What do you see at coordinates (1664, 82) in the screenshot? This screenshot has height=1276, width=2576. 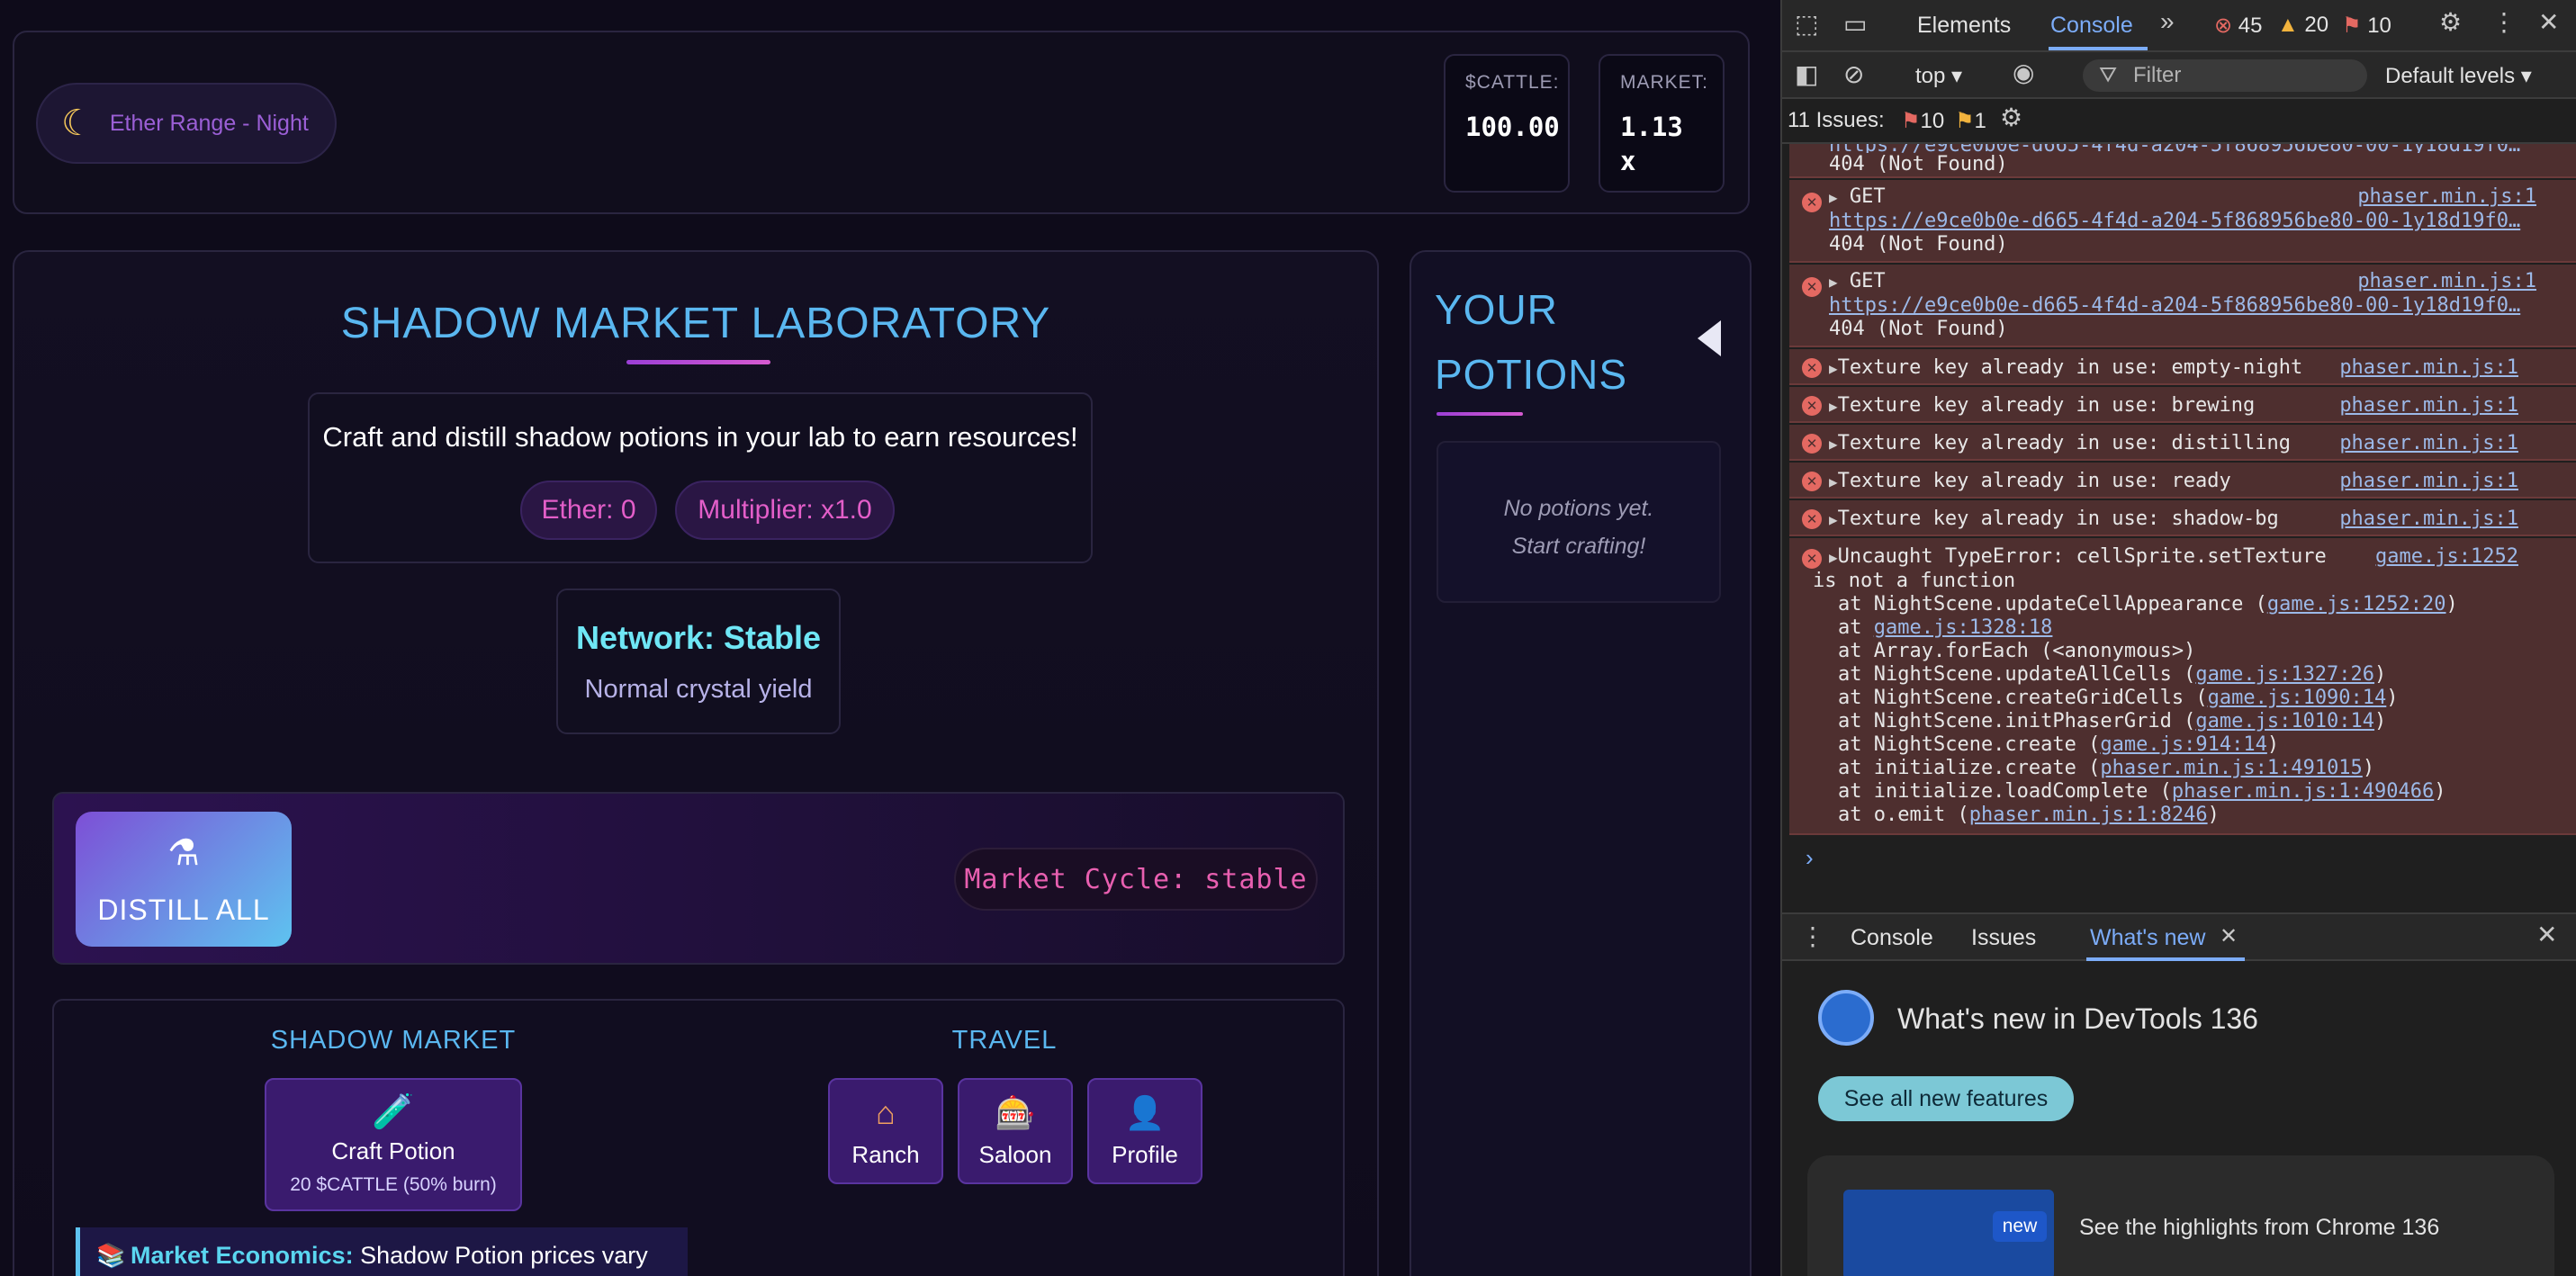 I see `market-label: MARKET:` at bounding box center [1664, 82].